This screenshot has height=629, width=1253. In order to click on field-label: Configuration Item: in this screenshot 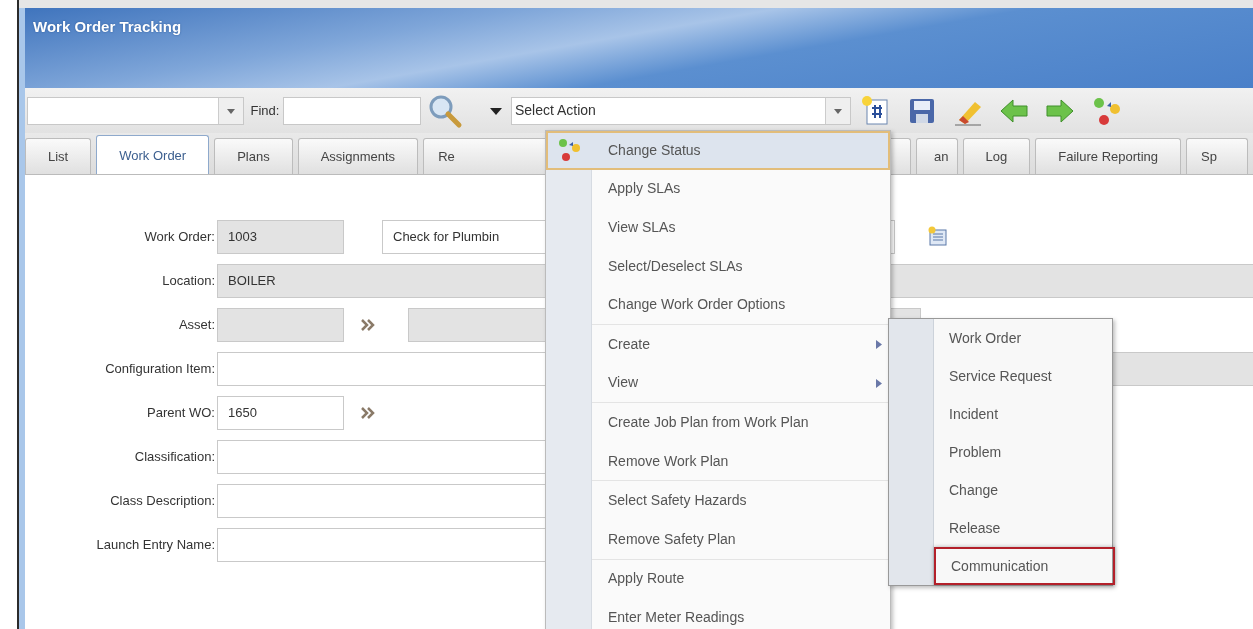, I will do `click(160, 369)`.